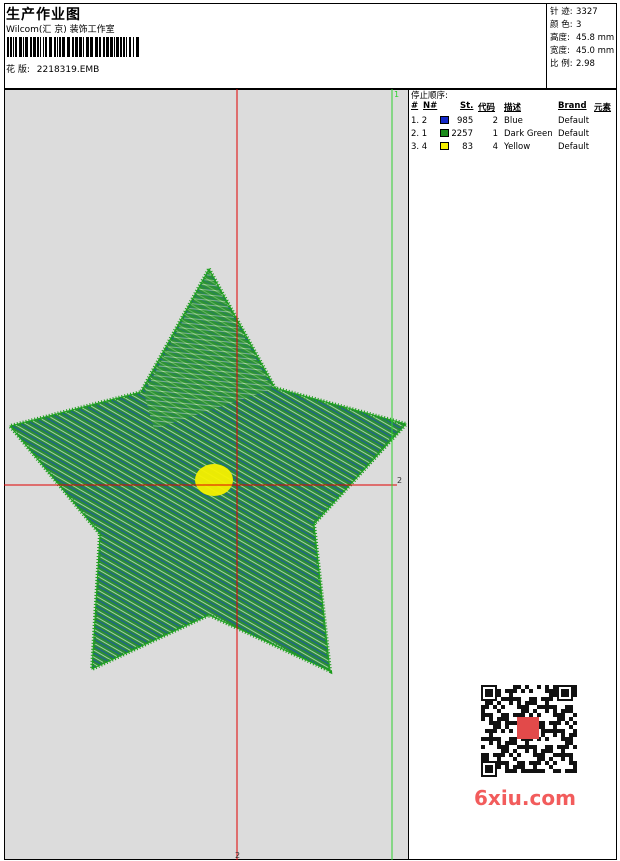 The width and height of the screenshot is (620, 861). I want to click on row-num: 2. 1, so click(419, 134).